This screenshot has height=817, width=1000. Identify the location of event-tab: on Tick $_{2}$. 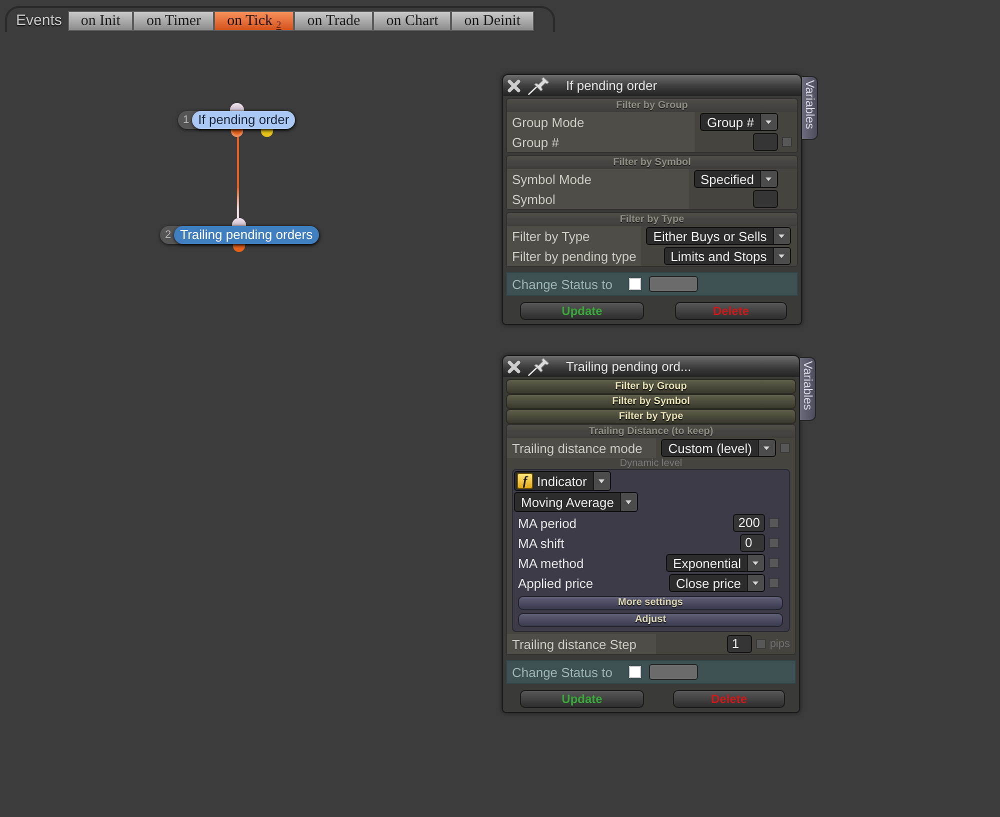
(254, 21).